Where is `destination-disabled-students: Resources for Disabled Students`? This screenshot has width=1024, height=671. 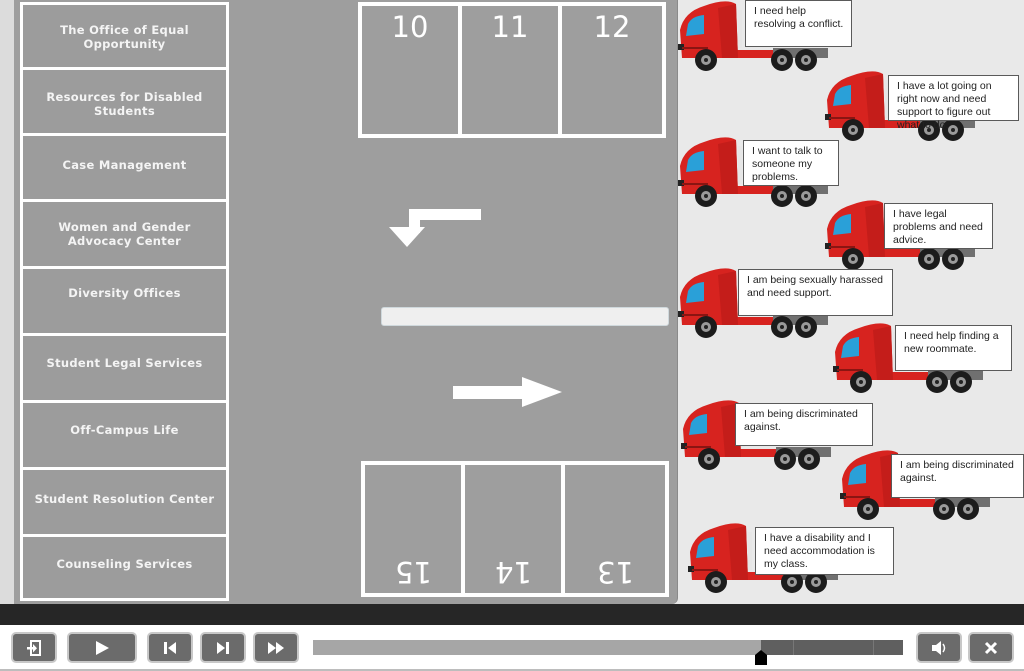
destination-disabled-students: Resources for Disabled Students is located at coordinates (124, 101).